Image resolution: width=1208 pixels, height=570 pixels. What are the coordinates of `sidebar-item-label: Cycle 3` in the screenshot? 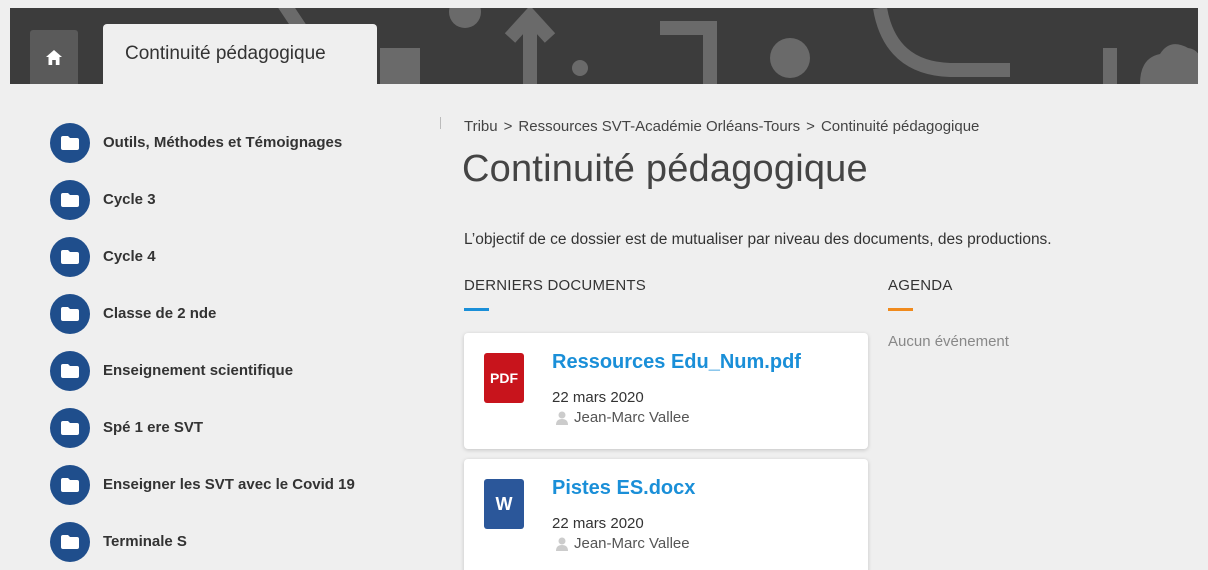 It's located at (129, 199).